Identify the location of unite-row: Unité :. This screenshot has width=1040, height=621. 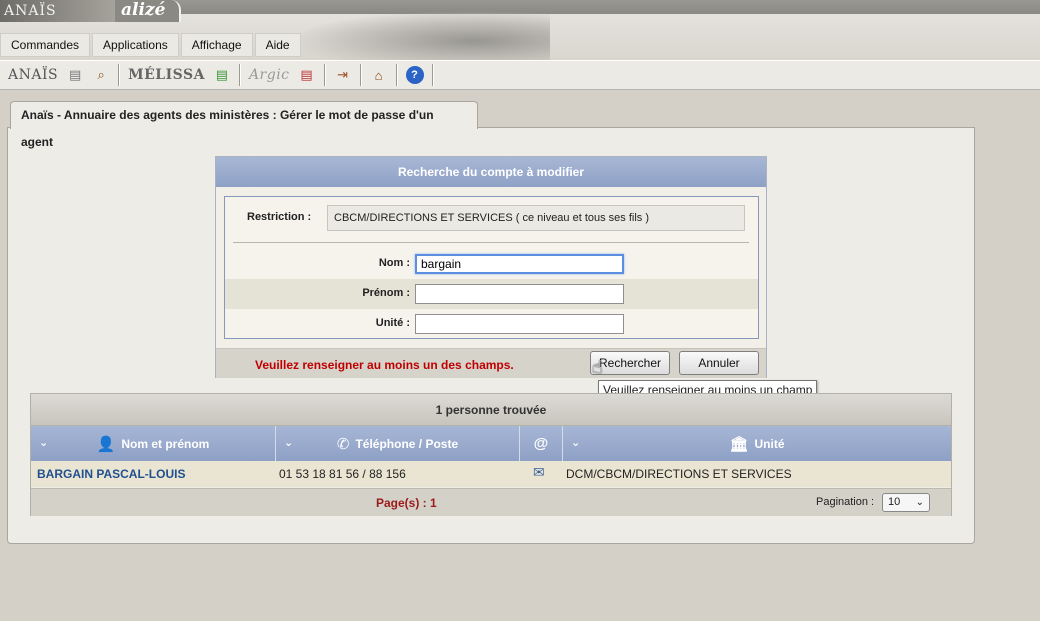
(491, 324).